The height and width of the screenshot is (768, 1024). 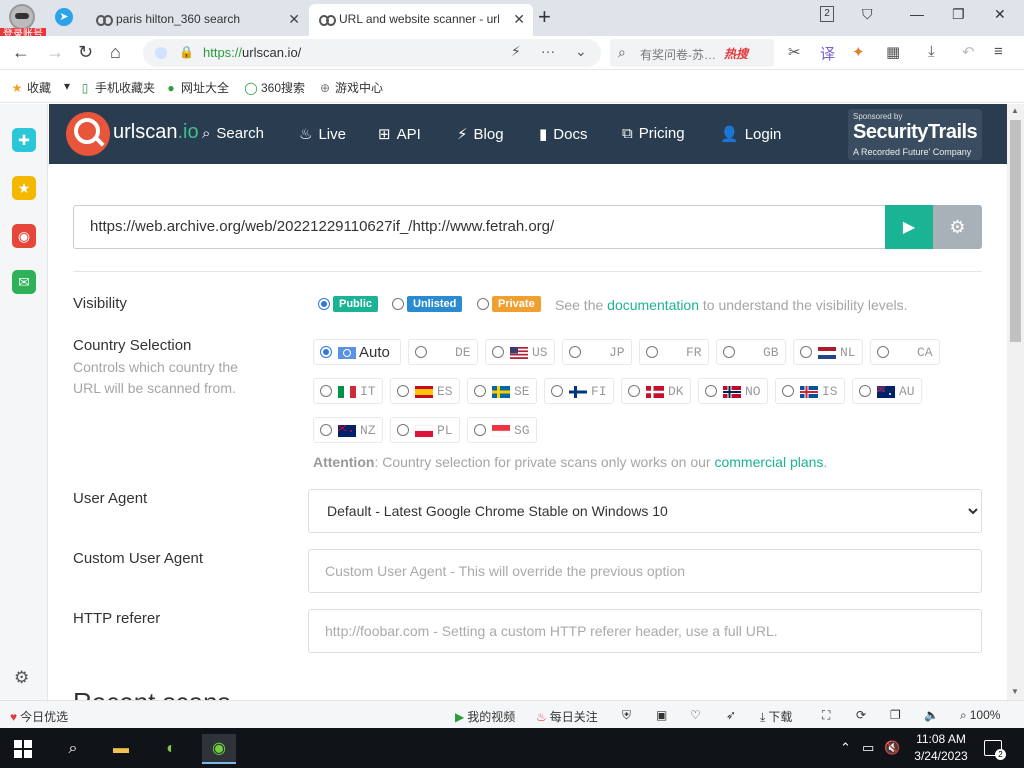 What do you see at coordinates (729, 352) in the screenshot?
I see `radio-gb` at bounding box center [729, 352].